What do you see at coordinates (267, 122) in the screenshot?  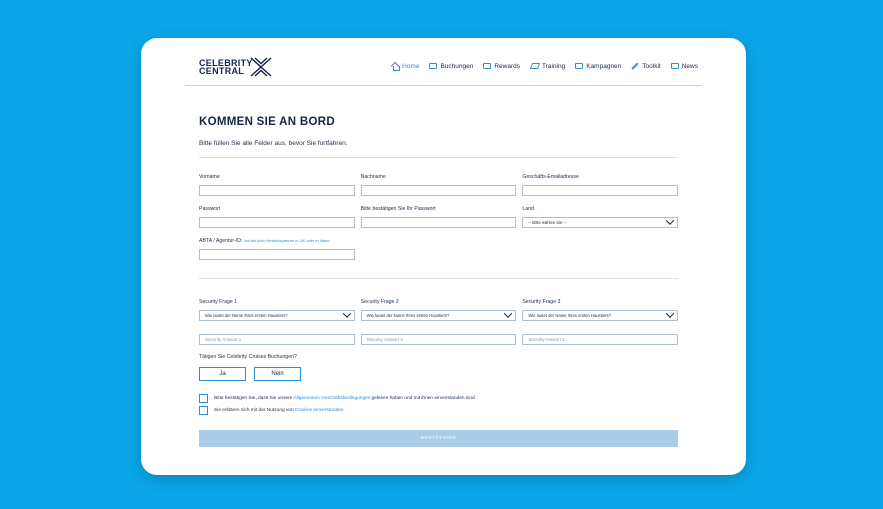 I see `page-title: KOMMEN SIE AN BORD` at bounding box center [267, 122].